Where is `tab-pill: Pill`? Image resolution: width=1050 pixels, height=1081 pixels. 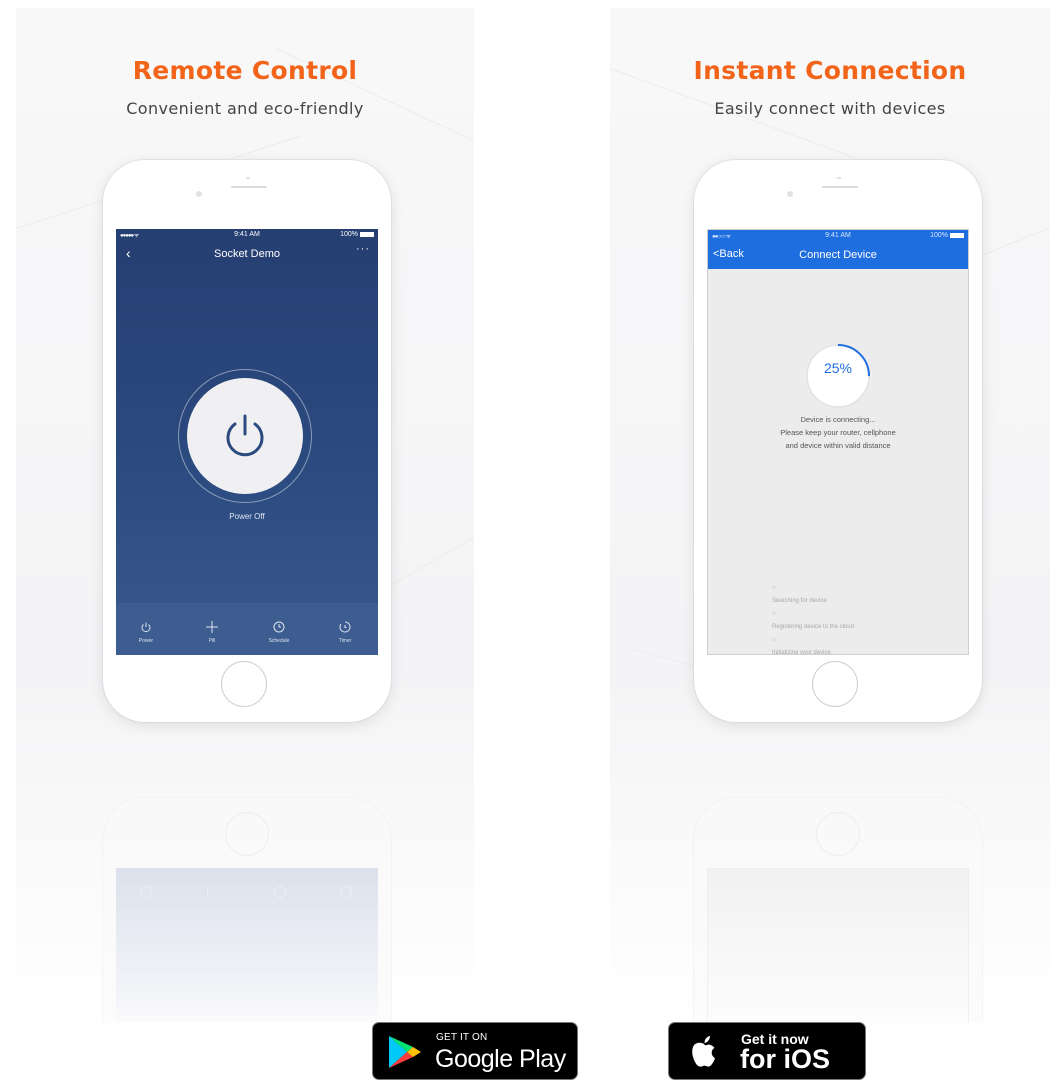 tab-pill: Pill is located at coordinates (212, 623).